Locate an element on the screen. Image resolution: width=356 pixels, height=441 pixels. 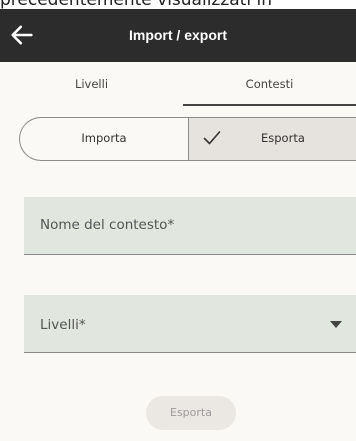
export-segment-label: Esporta is located at coordinates (283, 138).